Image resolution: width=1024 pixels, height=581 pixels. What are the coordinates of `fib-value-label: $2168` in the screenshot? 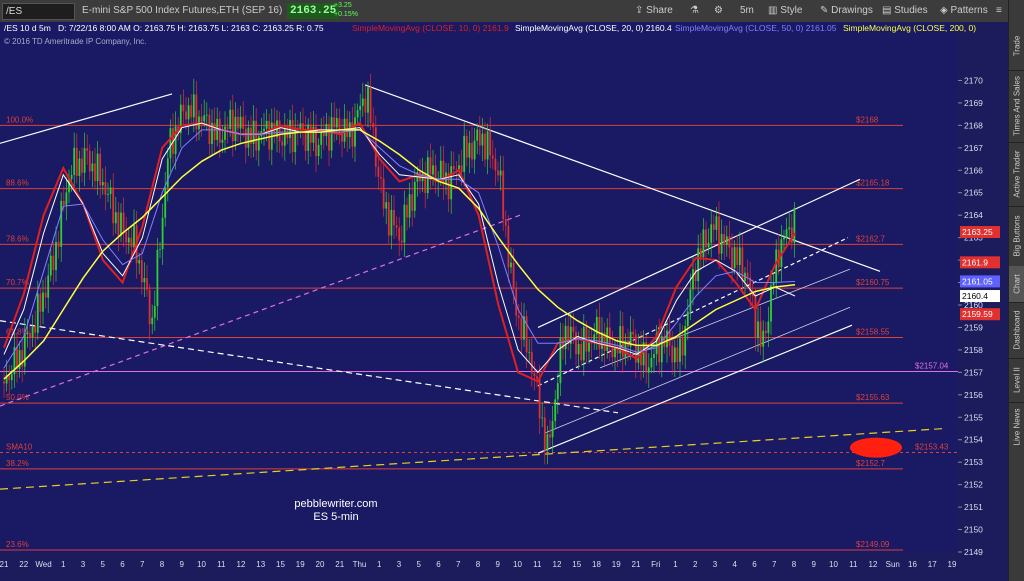 It's located at (867, 119).